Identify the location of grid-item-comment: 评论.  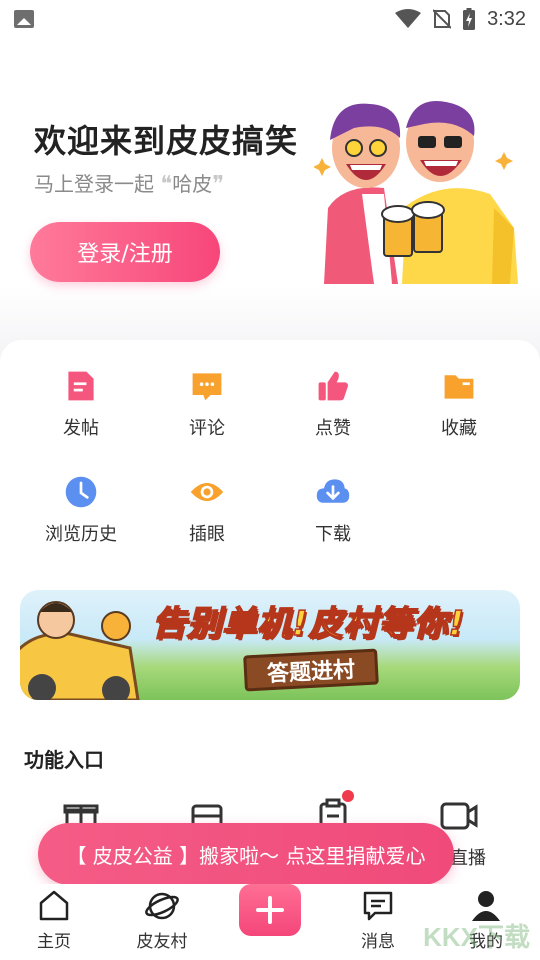
(207, 404).